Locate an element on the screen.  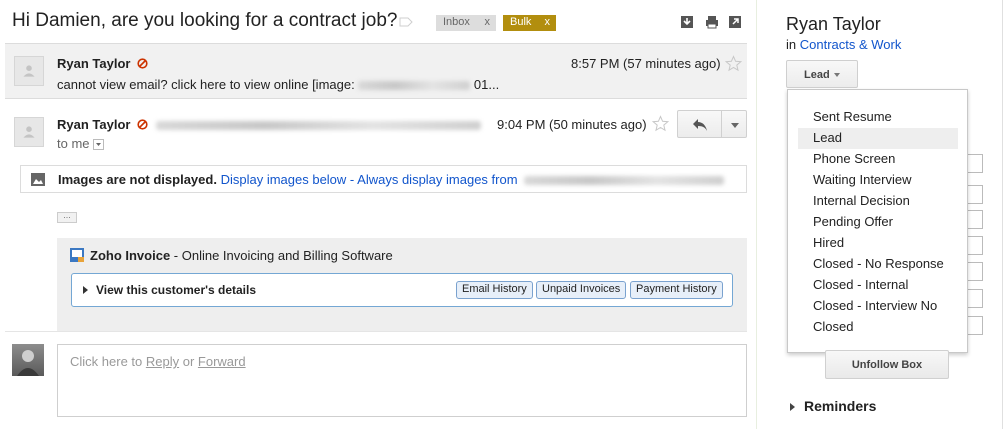
reply-prompt-prefix: Click here to is located at coordinates (108, 361).